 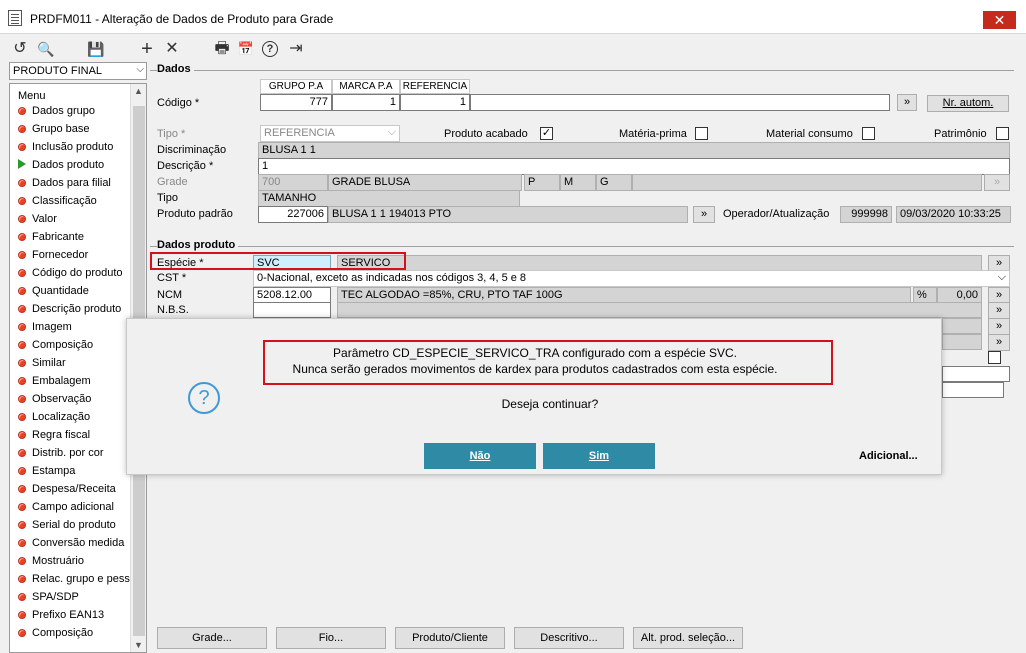 I want to click on nao-button: Não, so click(x=480, y=456).